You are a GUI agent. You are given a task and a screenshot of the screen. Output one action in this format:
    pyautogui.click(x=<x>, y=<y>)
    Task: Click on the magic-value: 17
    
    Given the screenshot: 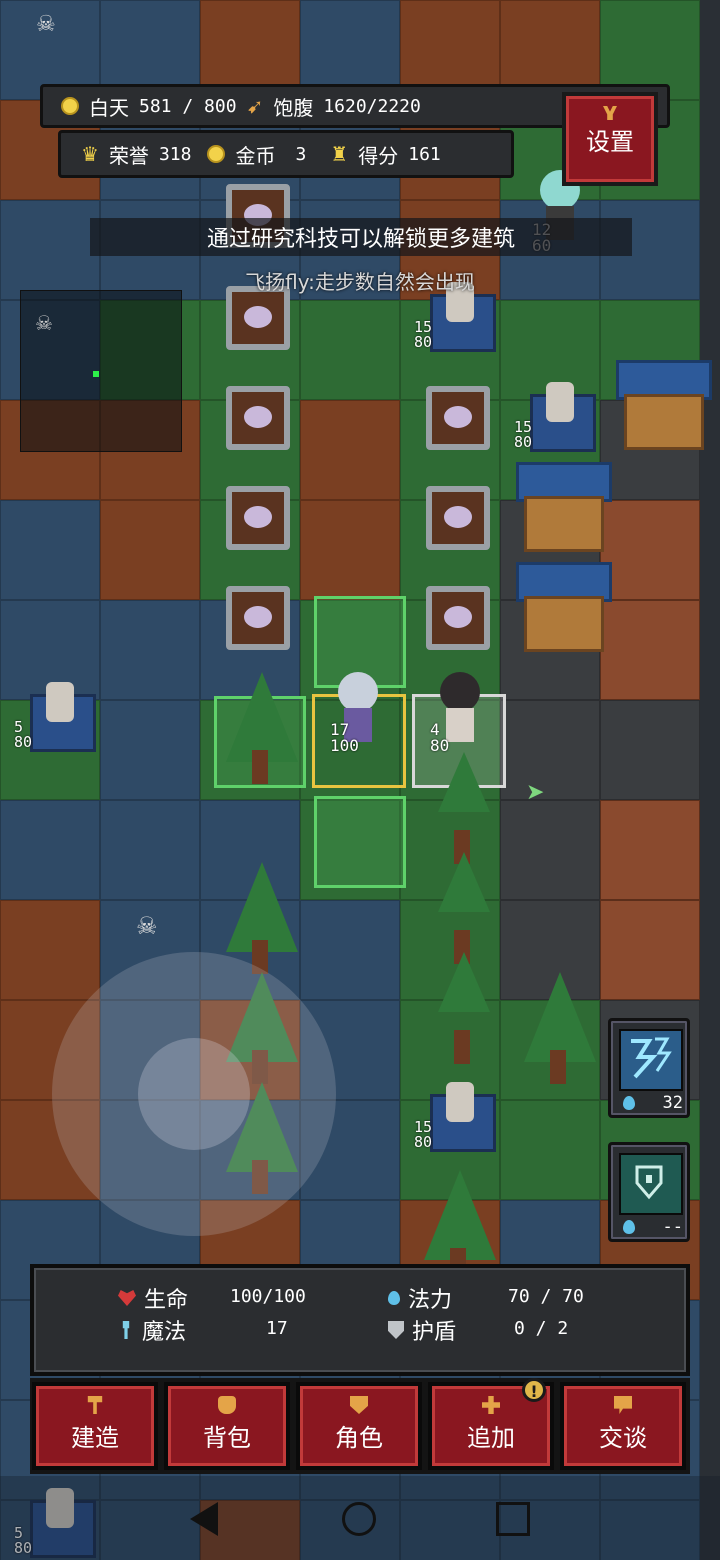 What is the action you would take?
    pyautogui.click(x=277, y=1328)
    